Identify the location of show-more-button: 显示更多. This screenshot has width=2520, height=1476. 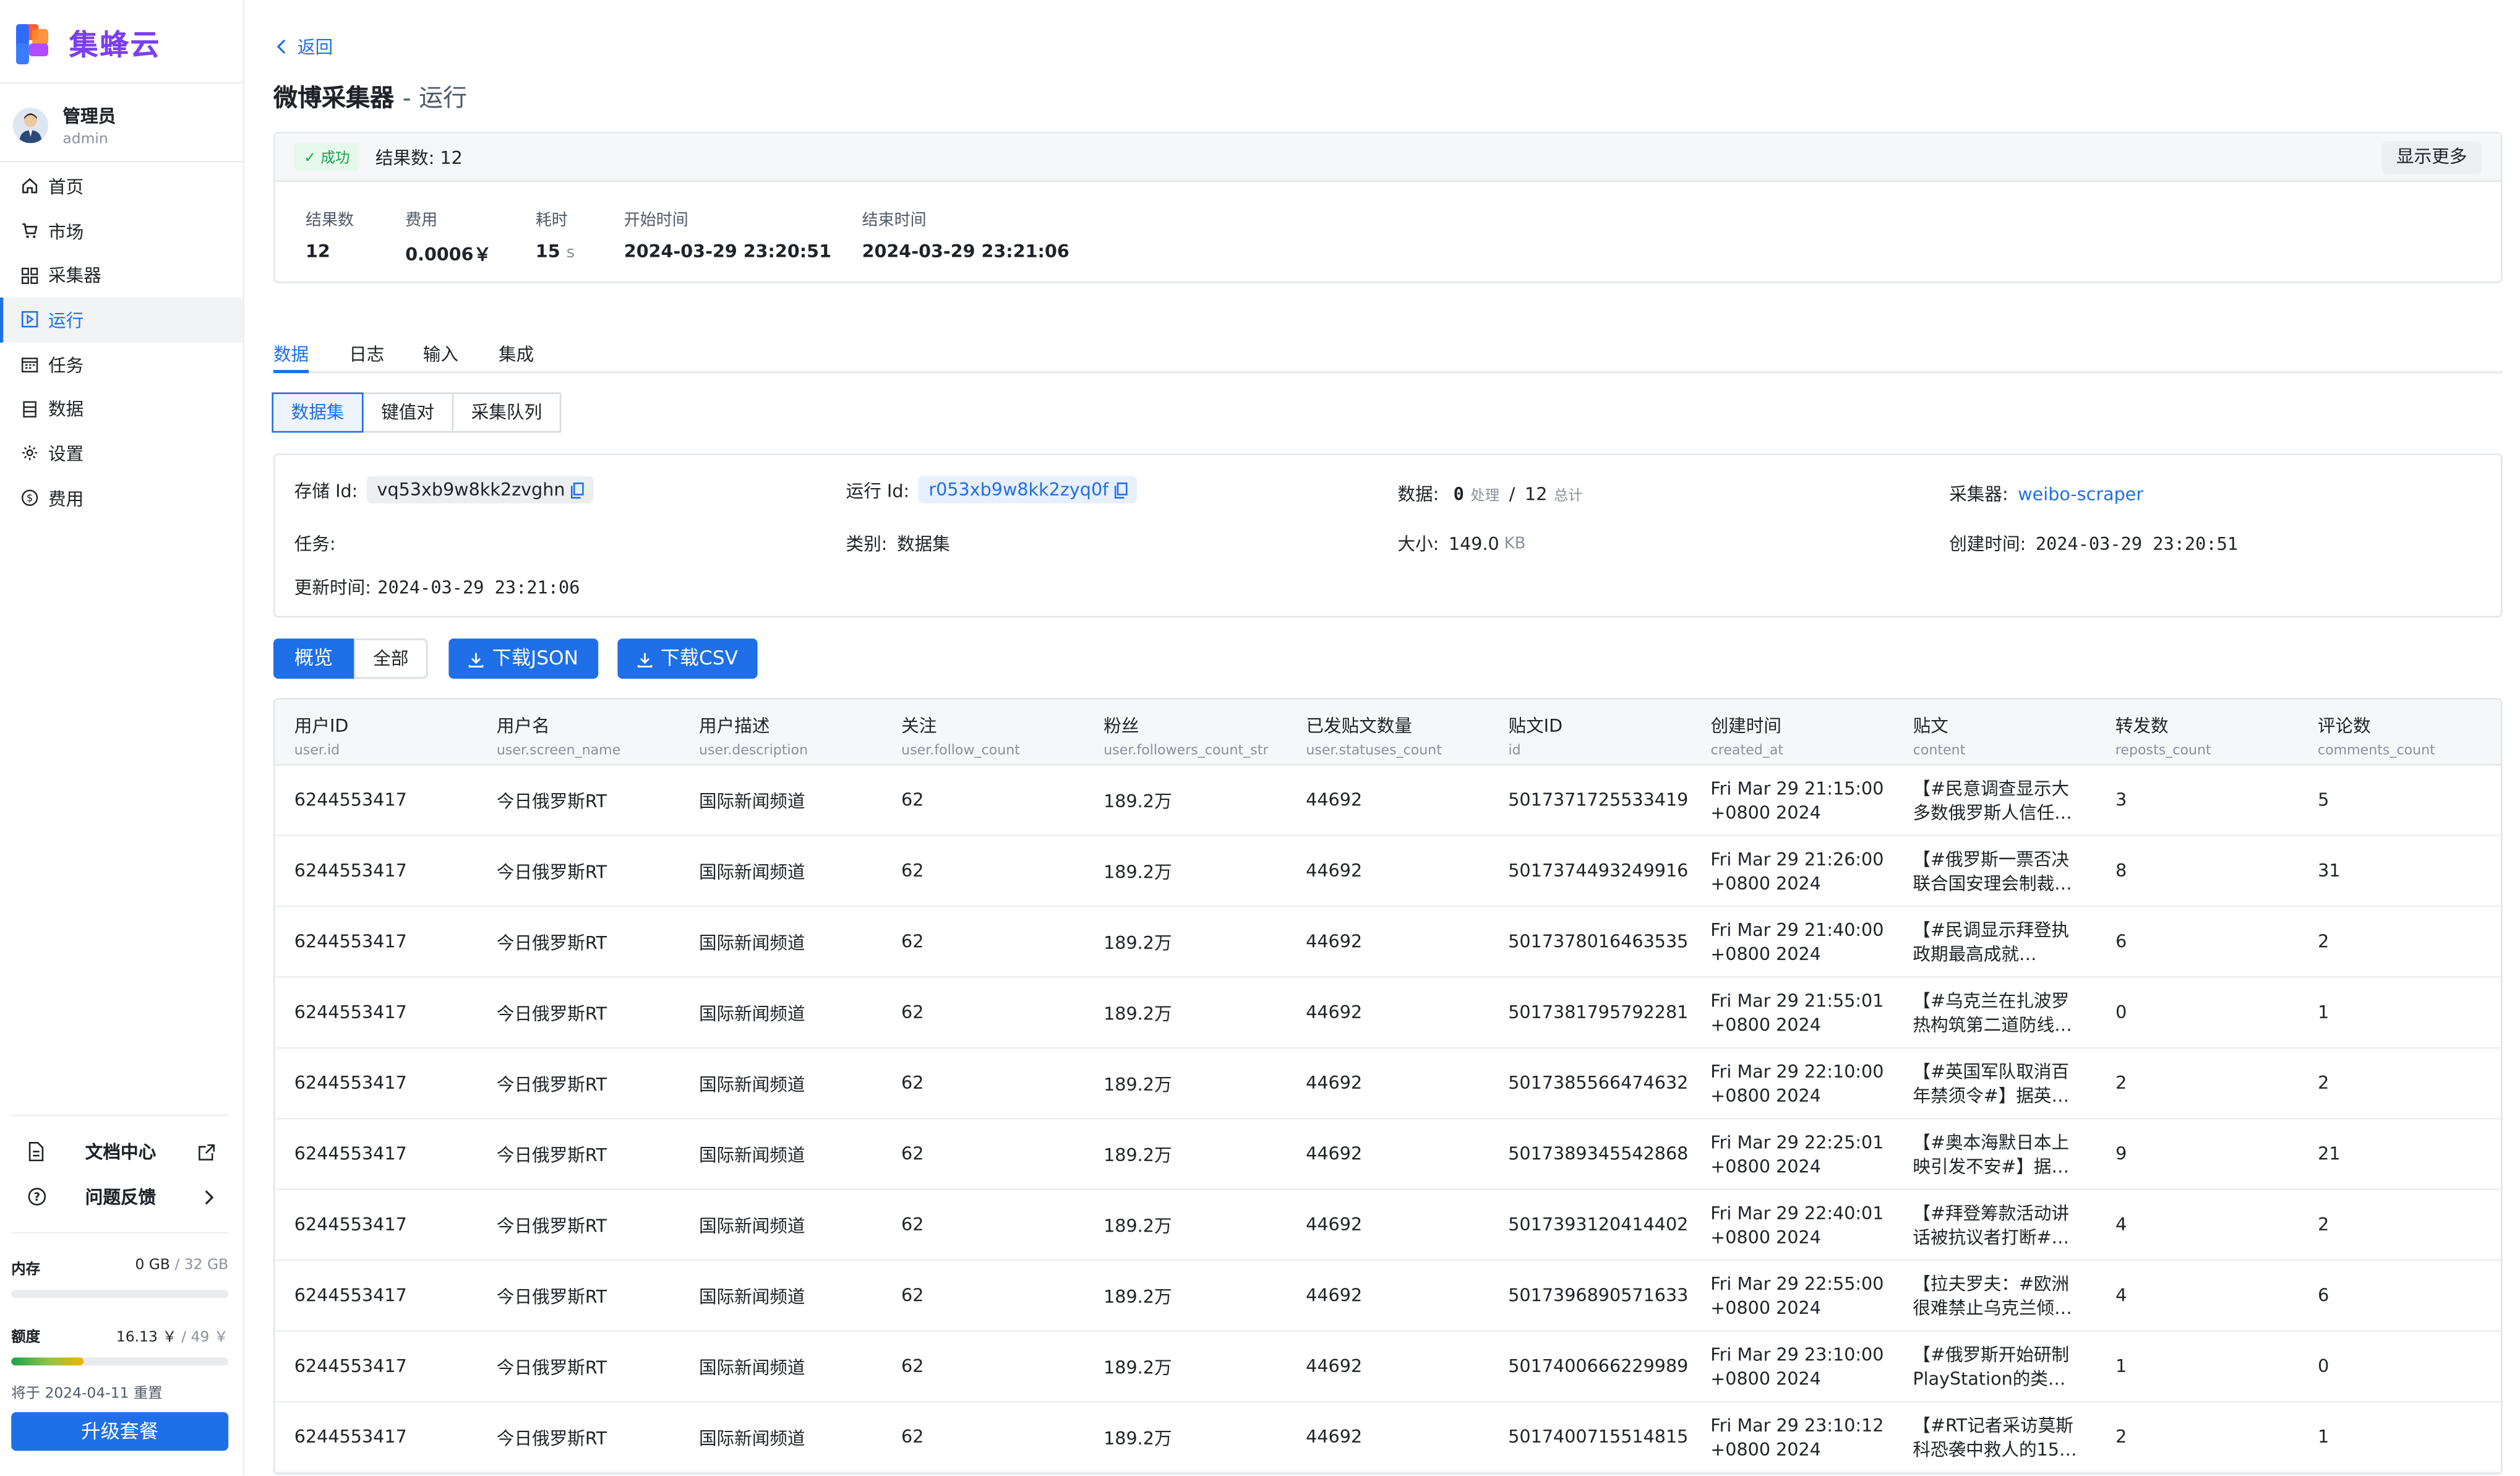
(2431, 157).